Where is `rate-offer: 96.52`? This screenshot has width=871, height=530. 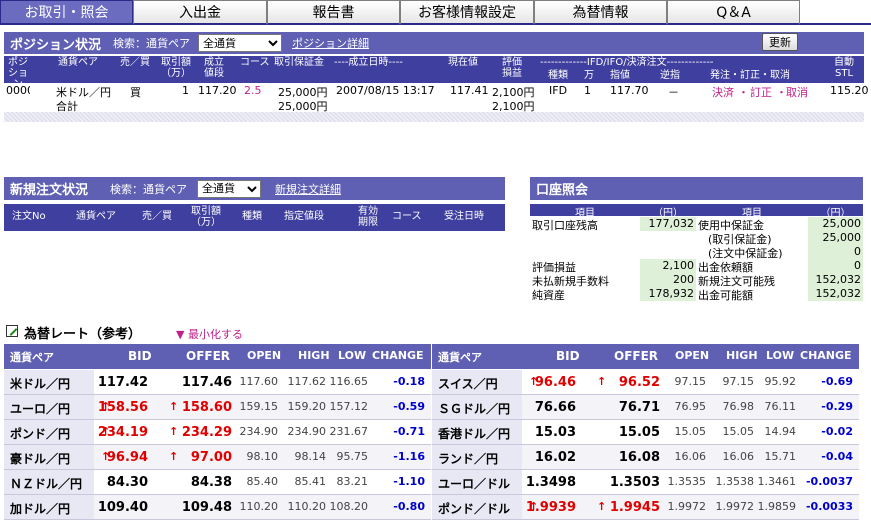
rate-offer: 96.52 is located at coordinates (639, 382).